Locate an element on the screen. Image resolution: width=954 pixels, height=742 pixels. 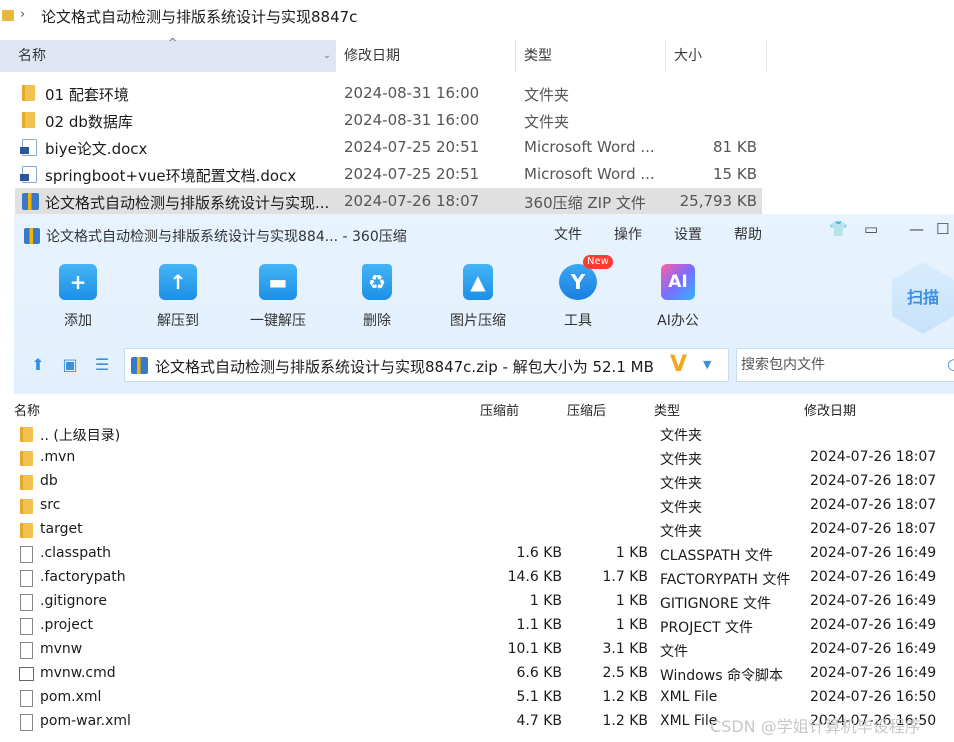
search-box: ○ is located at coordinates (845, 365).